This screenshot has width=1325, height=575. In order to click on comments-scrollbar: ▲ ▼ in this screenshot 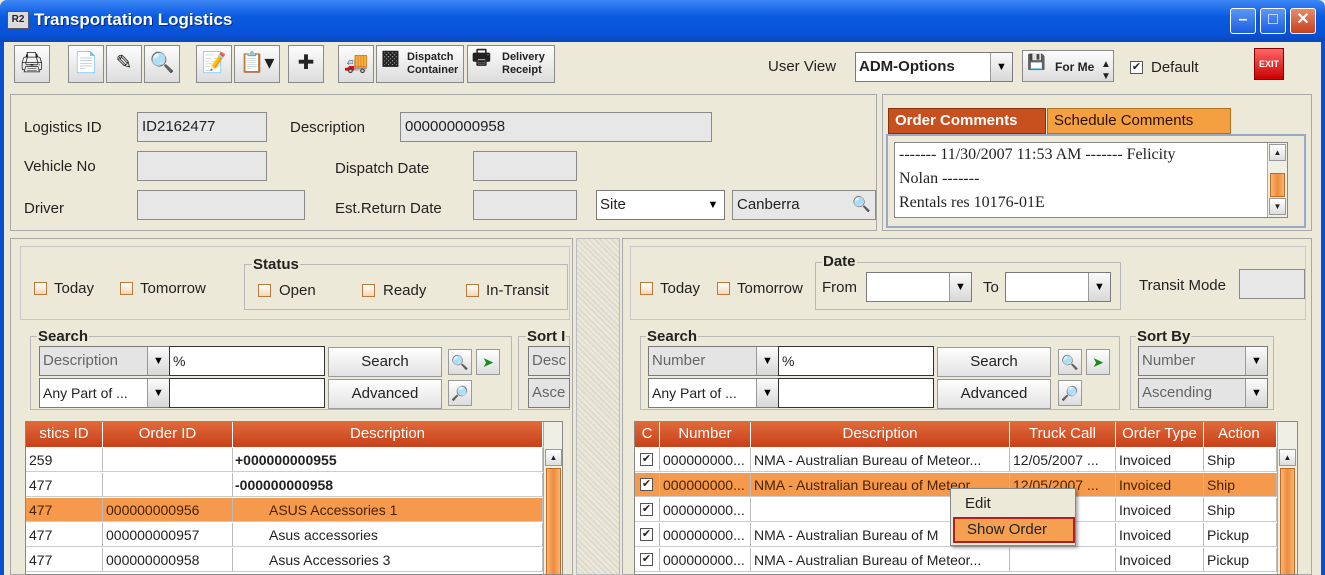, I will do `click(1277, 180)`.